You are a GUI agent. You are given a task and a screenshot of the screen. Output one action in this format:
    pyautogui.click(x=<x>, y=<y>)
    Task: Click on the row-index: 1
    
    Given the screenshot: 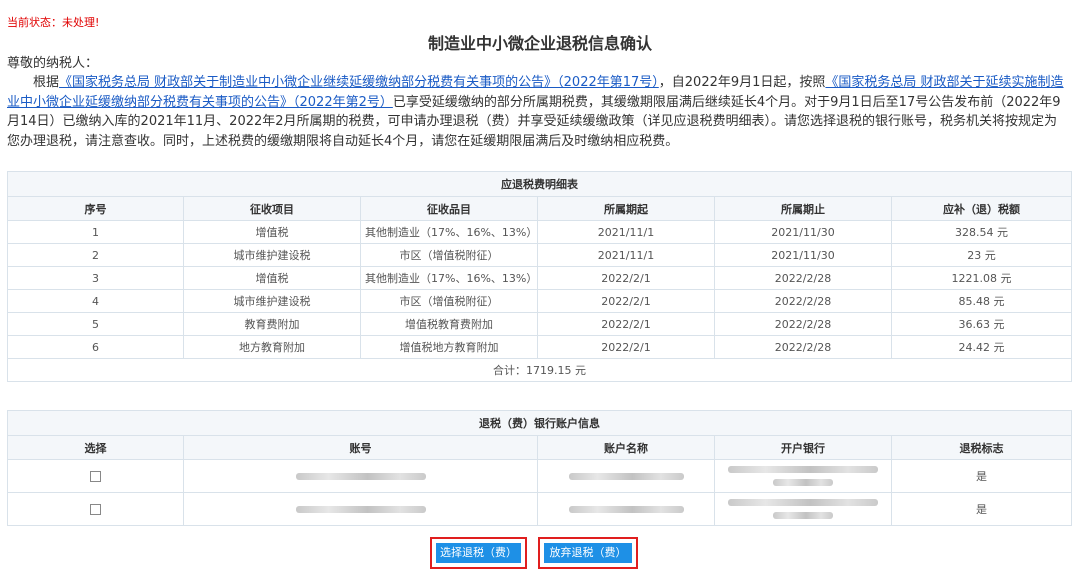 What is the action you would take?
    pyautogui.click(x=95, y=232)
    